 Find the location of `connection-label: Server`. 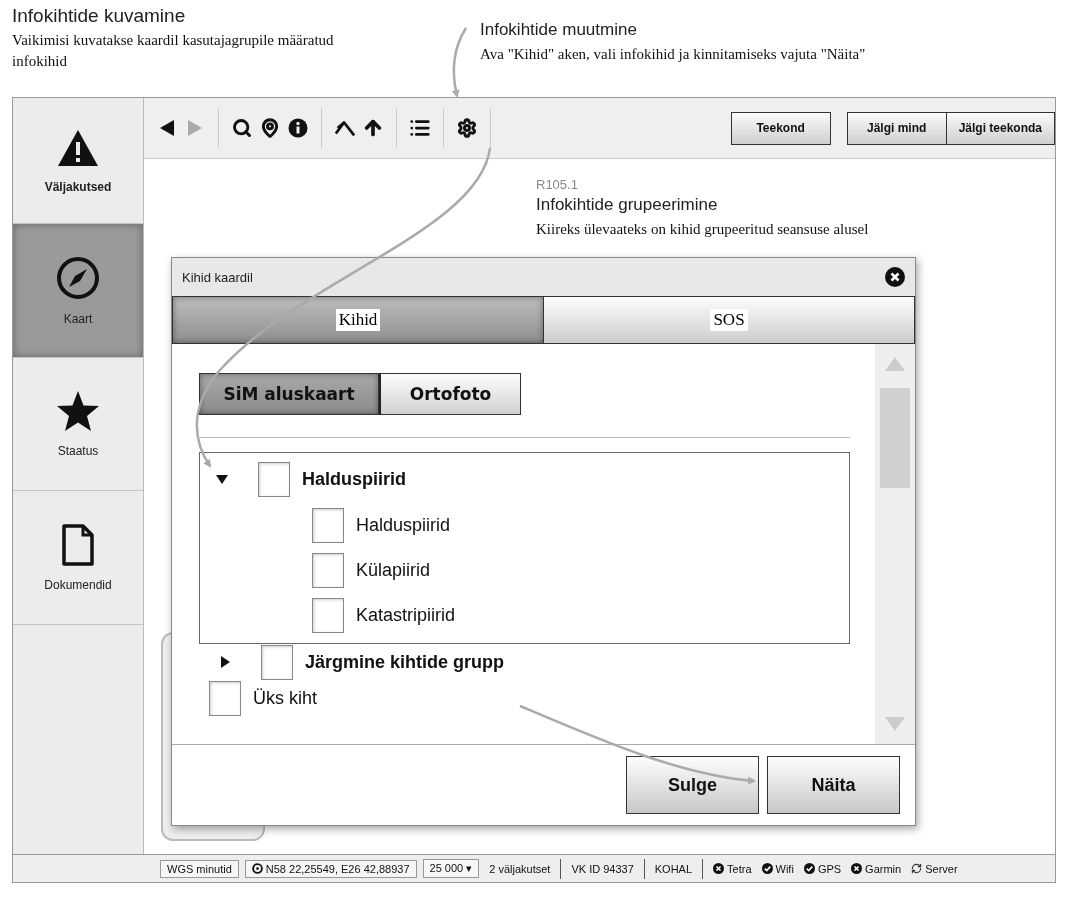

connection-label: Server is located at coordinates (941, 868).